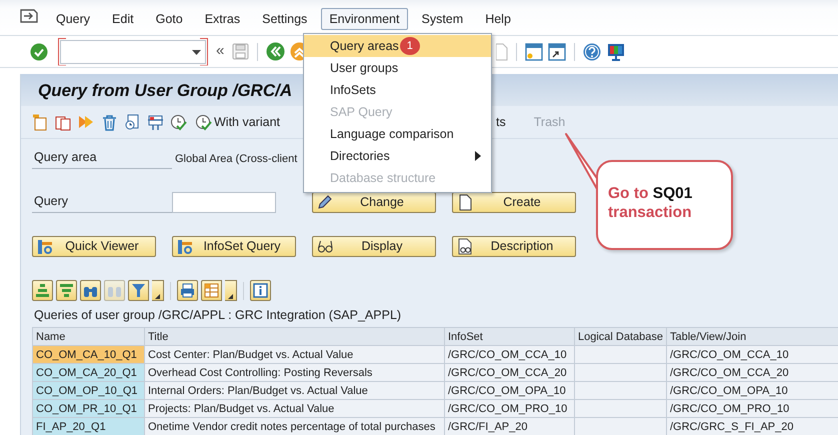 This screenshot has width=838, height=435. I want to click on find-button, so click(90, 290).